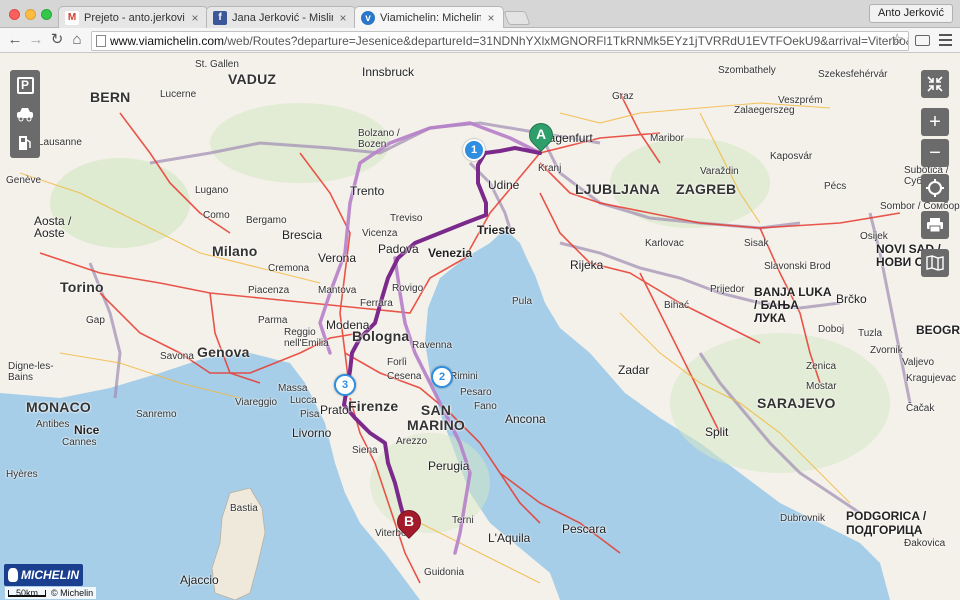 The height and width of the screenshot is (600, 960). I want to click on tab-title: Prejeto - anto.jerkovic@gm, so click(134, 17).